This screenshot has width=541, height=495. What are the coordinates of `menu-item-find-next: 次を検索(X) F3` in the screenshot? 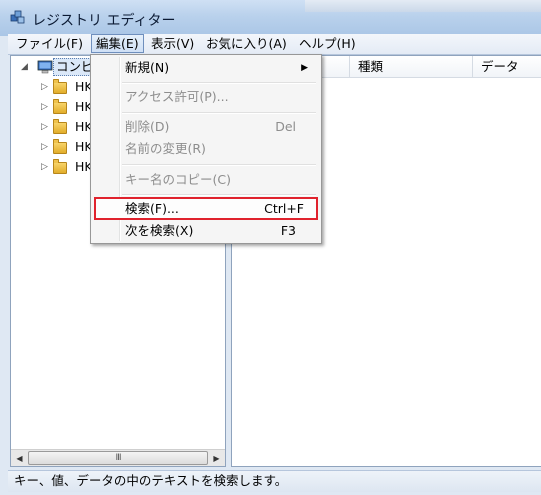 It's located at (206, 231).